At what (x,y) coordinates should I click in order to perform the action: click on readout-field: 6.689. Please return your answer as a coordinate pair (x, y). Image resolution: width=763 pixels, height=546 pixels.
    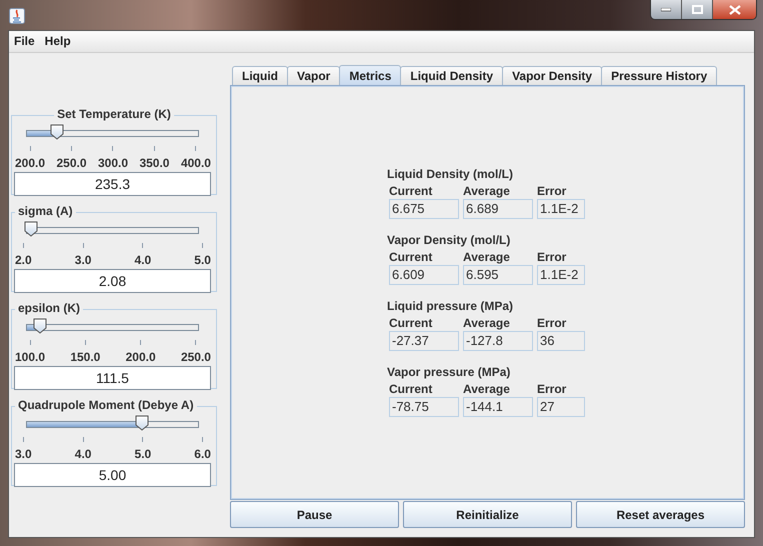
    Looking at the image, I should click on (498, 209).